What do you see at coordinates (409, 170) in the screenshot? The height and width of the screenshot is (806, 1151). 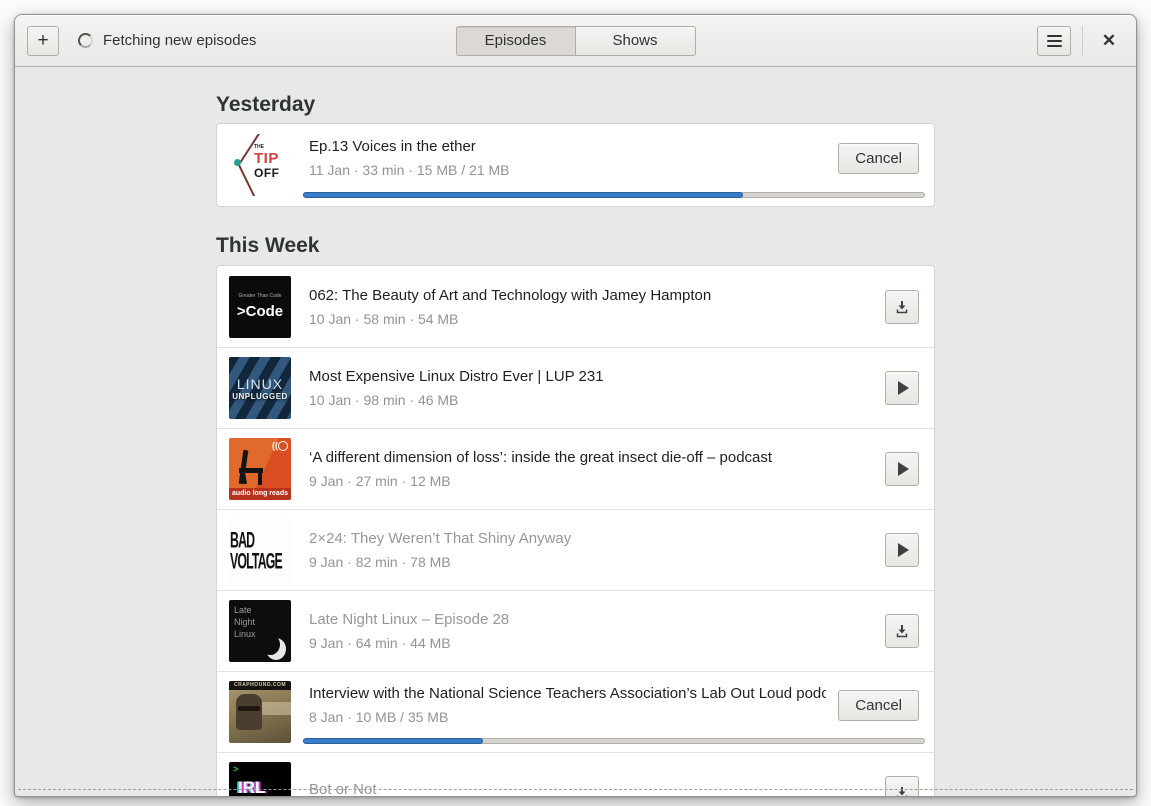 I see `episode-meta: 11 Jan · 33 min · 15 MB / 21 MB` at bounding box center [409, 170].